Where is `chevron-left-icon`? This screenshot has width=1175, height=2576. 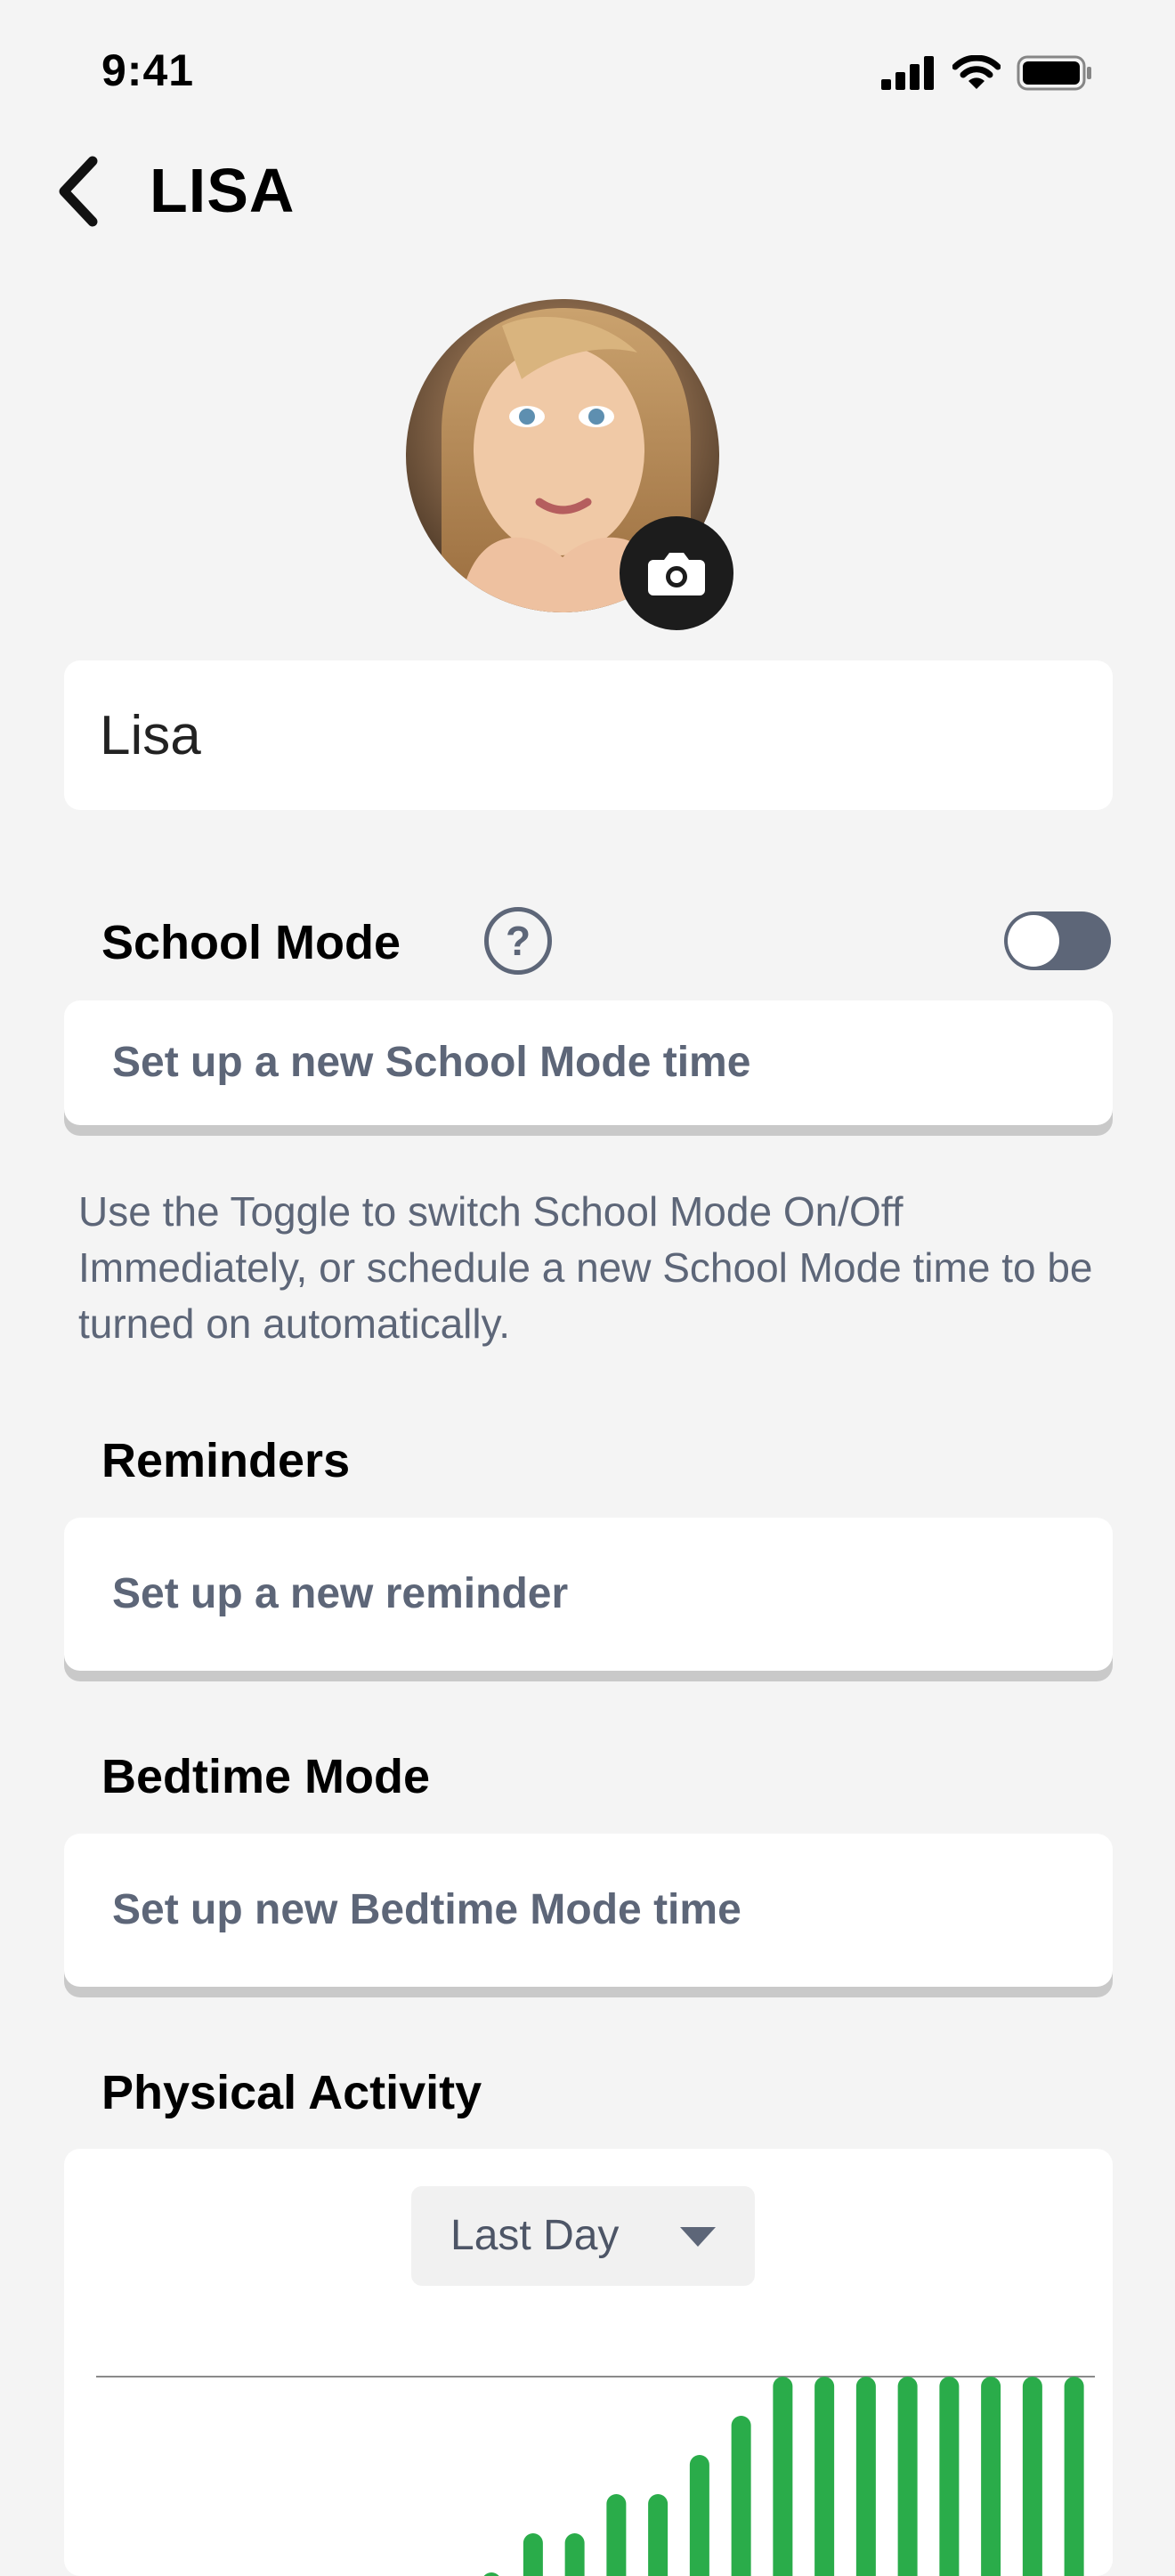 chevron-left-icon is located at coordinates (78, 191).